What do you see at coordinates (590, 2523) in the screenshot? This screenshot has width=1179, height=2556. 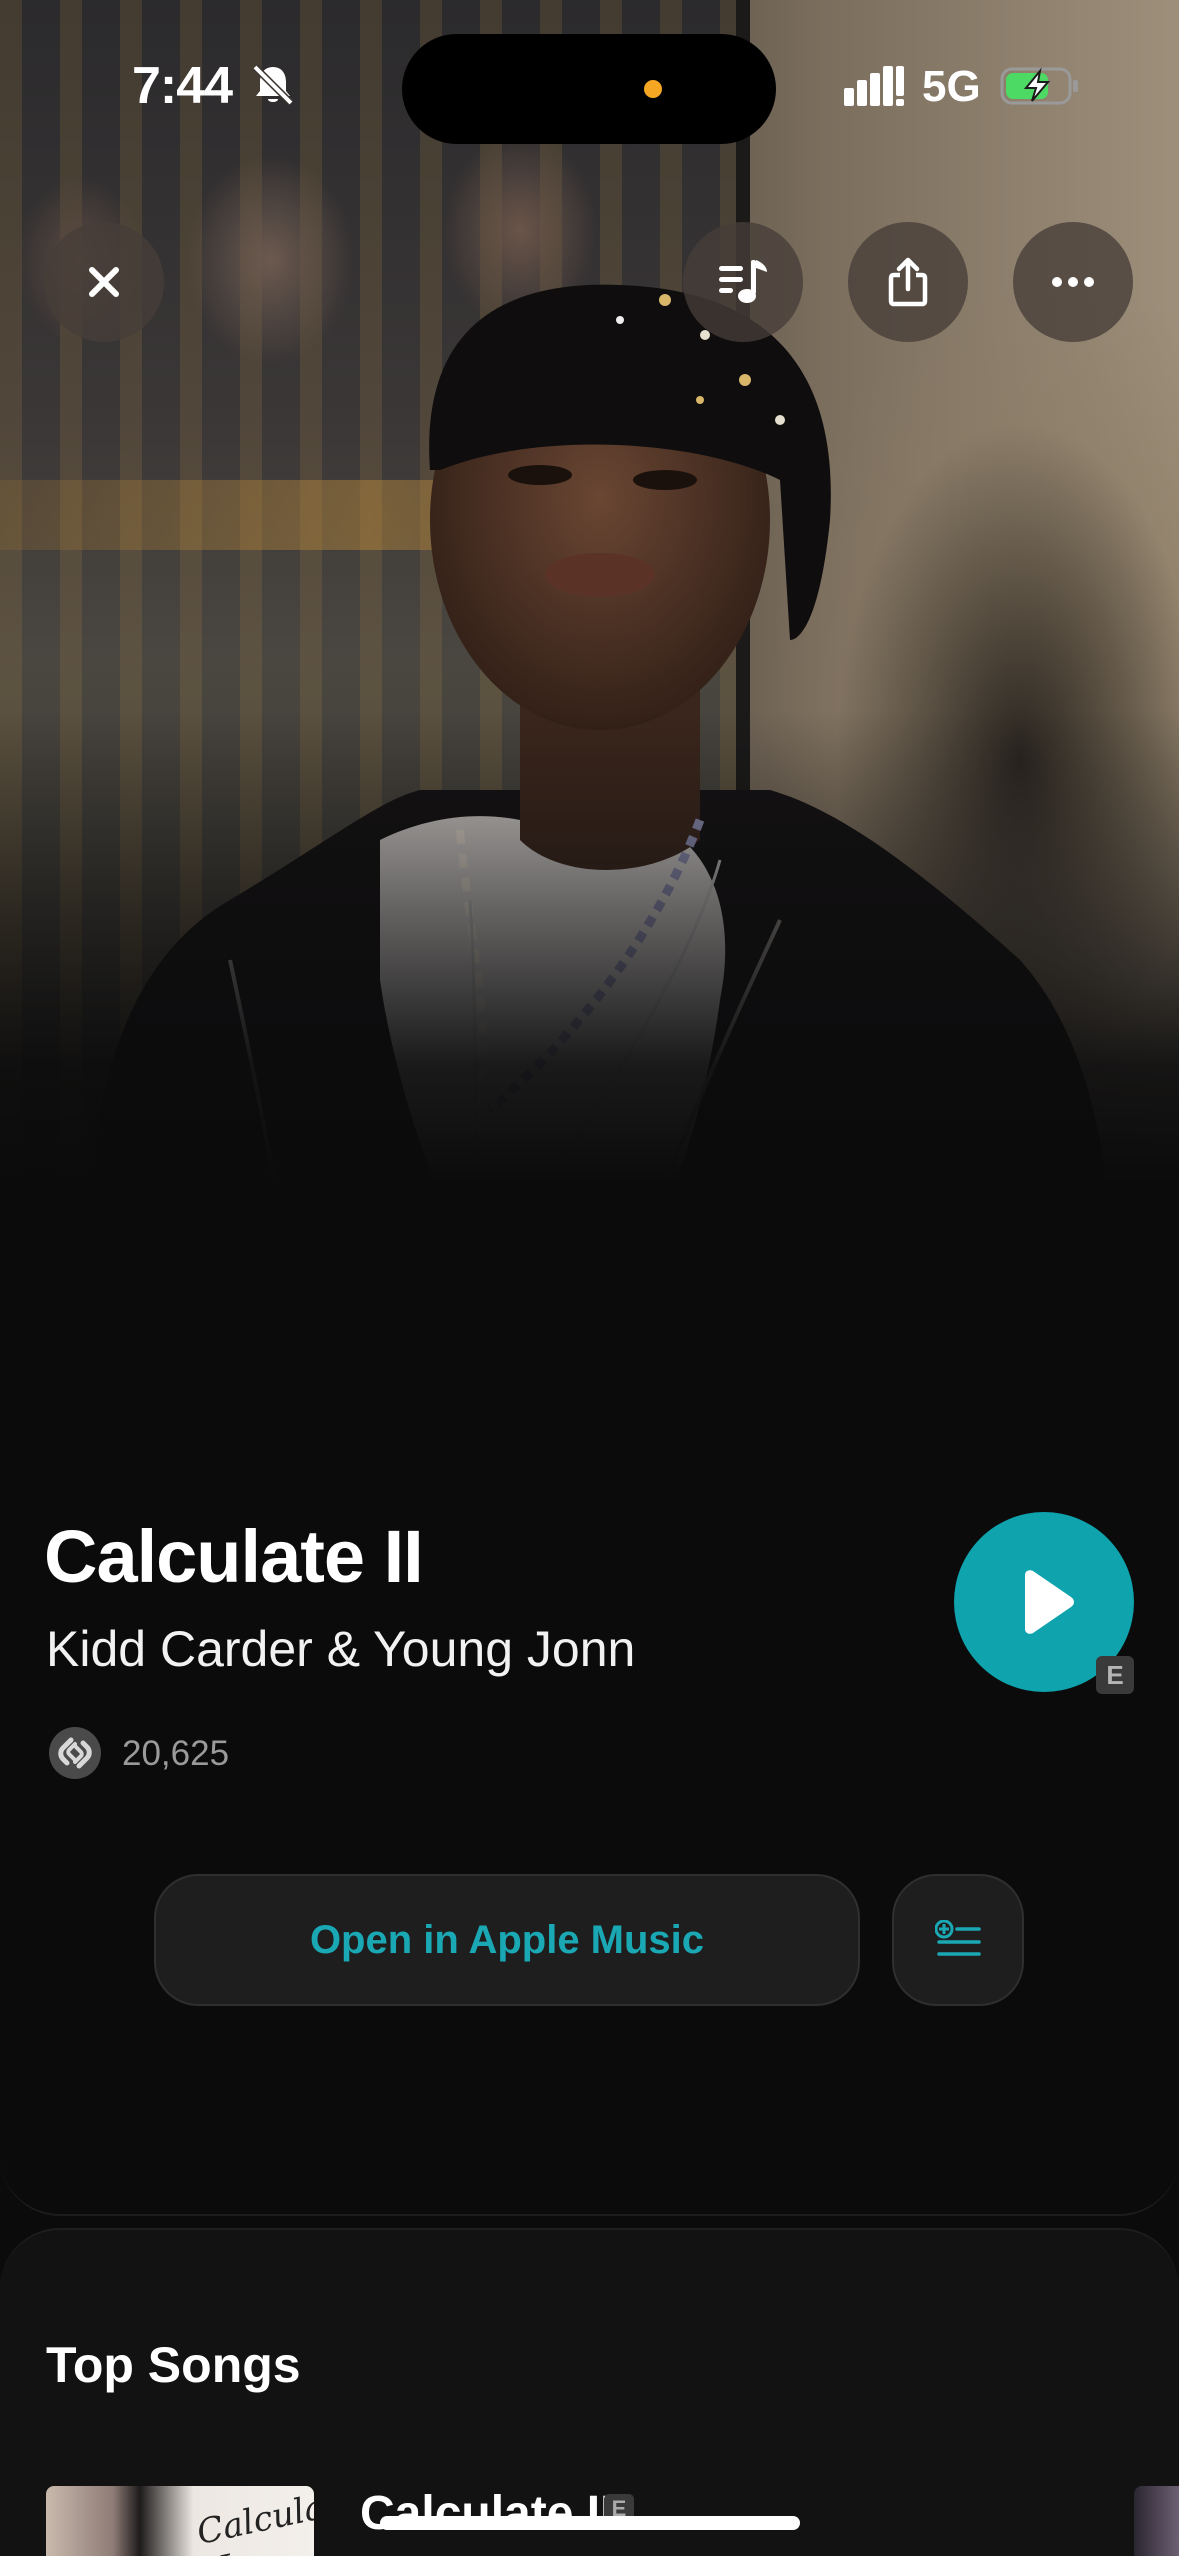 I see `home-indicator` at bounding box center [590, 2523].